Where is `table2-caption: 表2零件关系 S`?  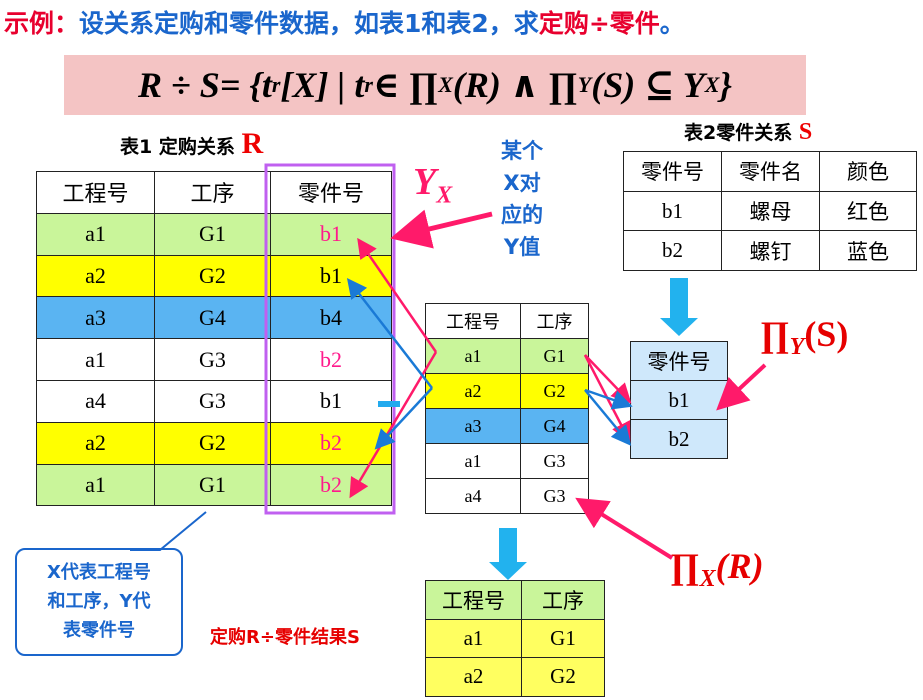
table2-caption: 表2零件关系 S is located at coordinates (748, 132).